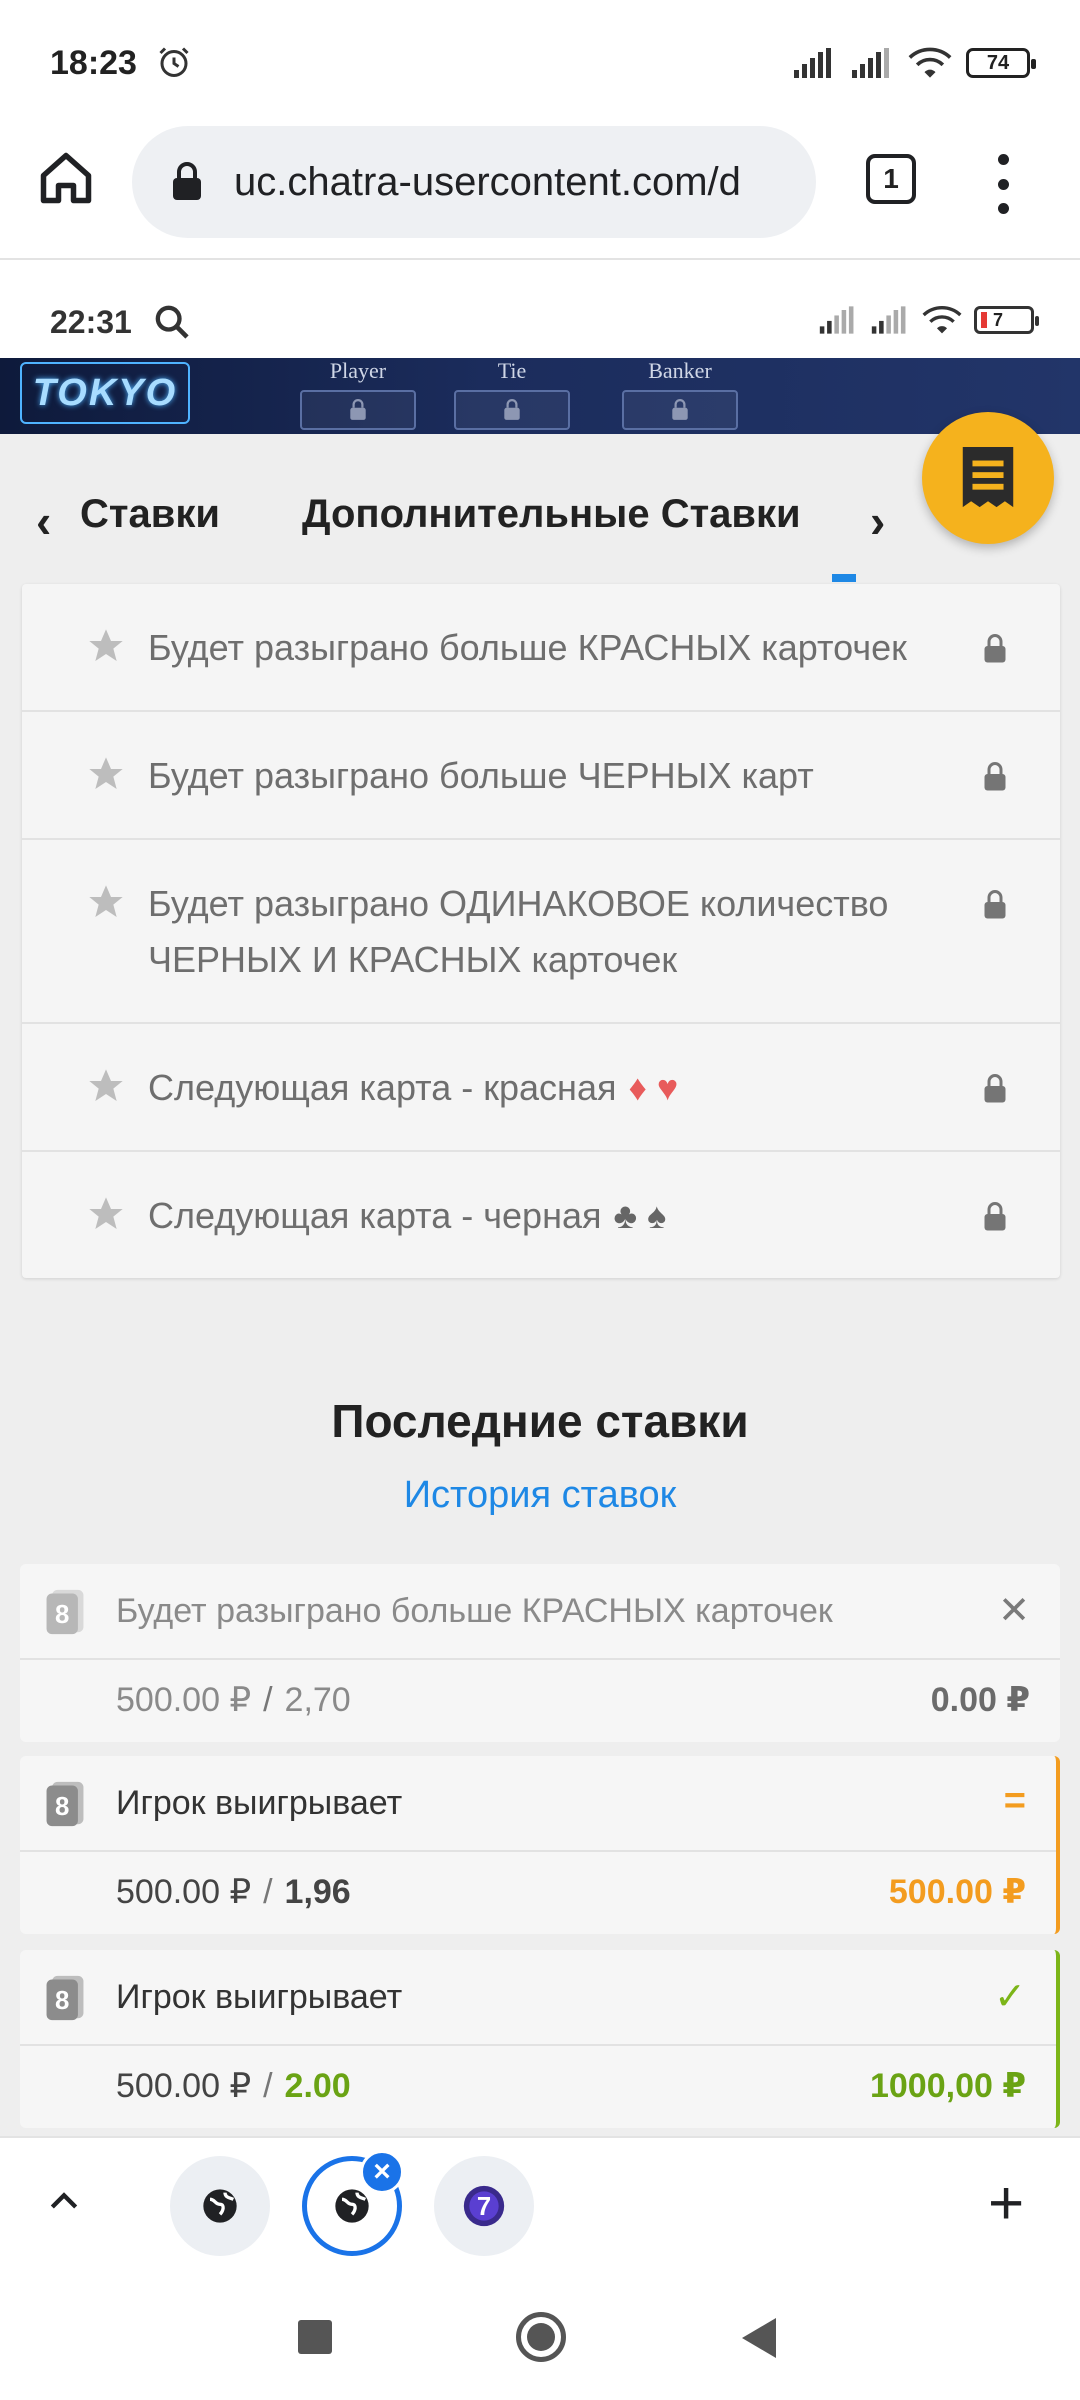  I want to click on tab-strip: × 7 +, so click(540, 2204).